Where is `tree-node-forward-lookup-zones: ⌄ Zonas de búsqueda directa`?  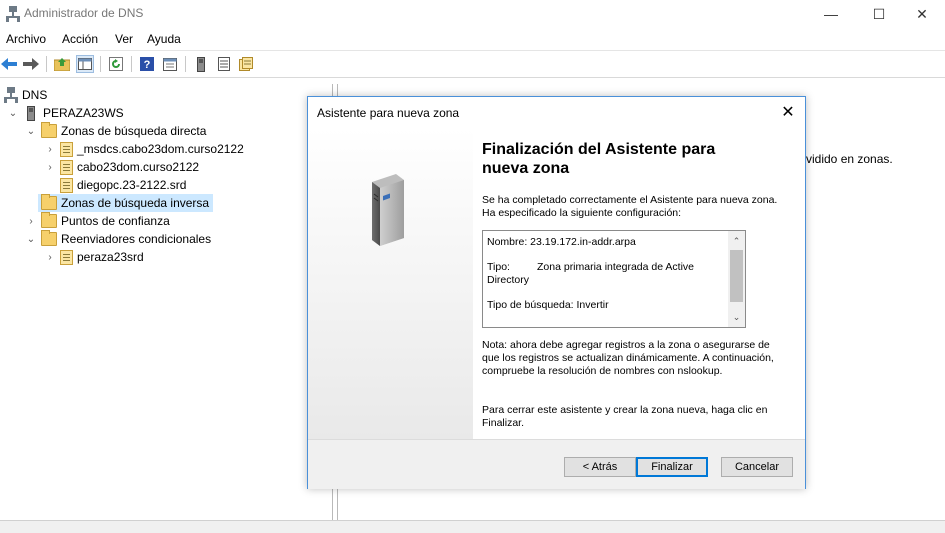 tree-node-forward-lookup-zones: ⌄ Zonas de búsqueda directa is located at coordinates (115, 131).